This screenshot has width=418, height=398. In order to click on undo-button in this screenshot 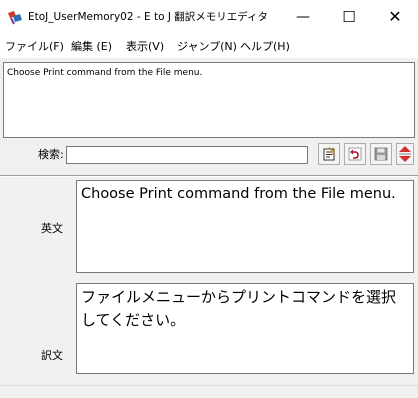, I will do `click(355, 154)`.